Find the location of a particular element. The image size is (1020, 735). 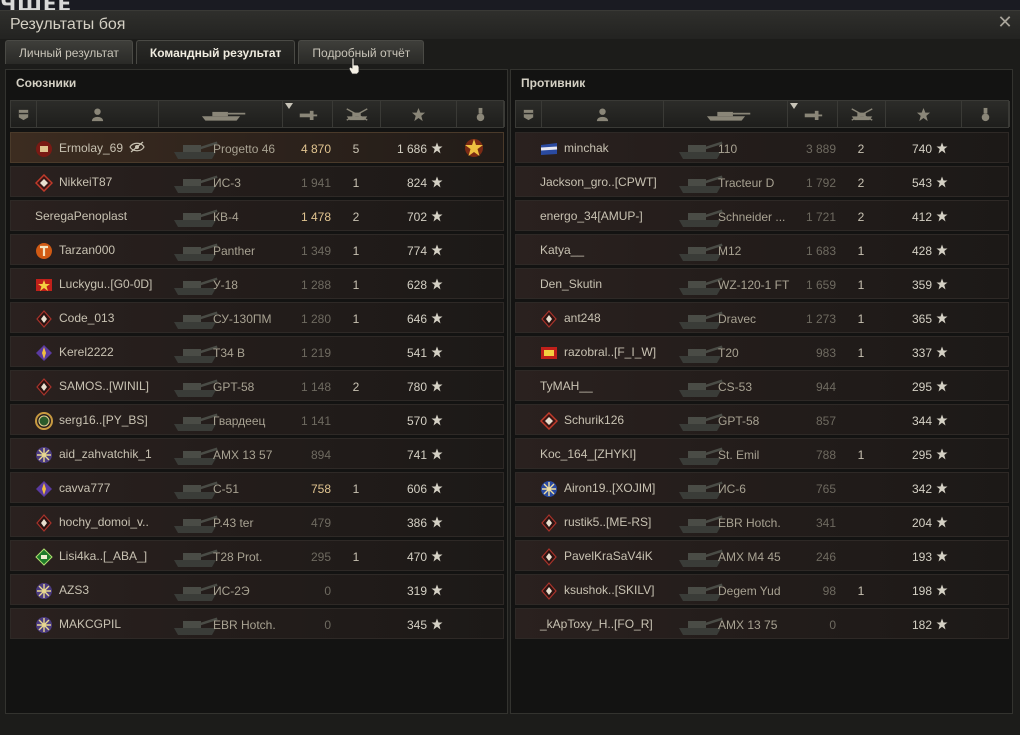

player-row: energo_34[AMUP-] Schneider ... 1 721 2 412 is located at coordinates (762, 215).